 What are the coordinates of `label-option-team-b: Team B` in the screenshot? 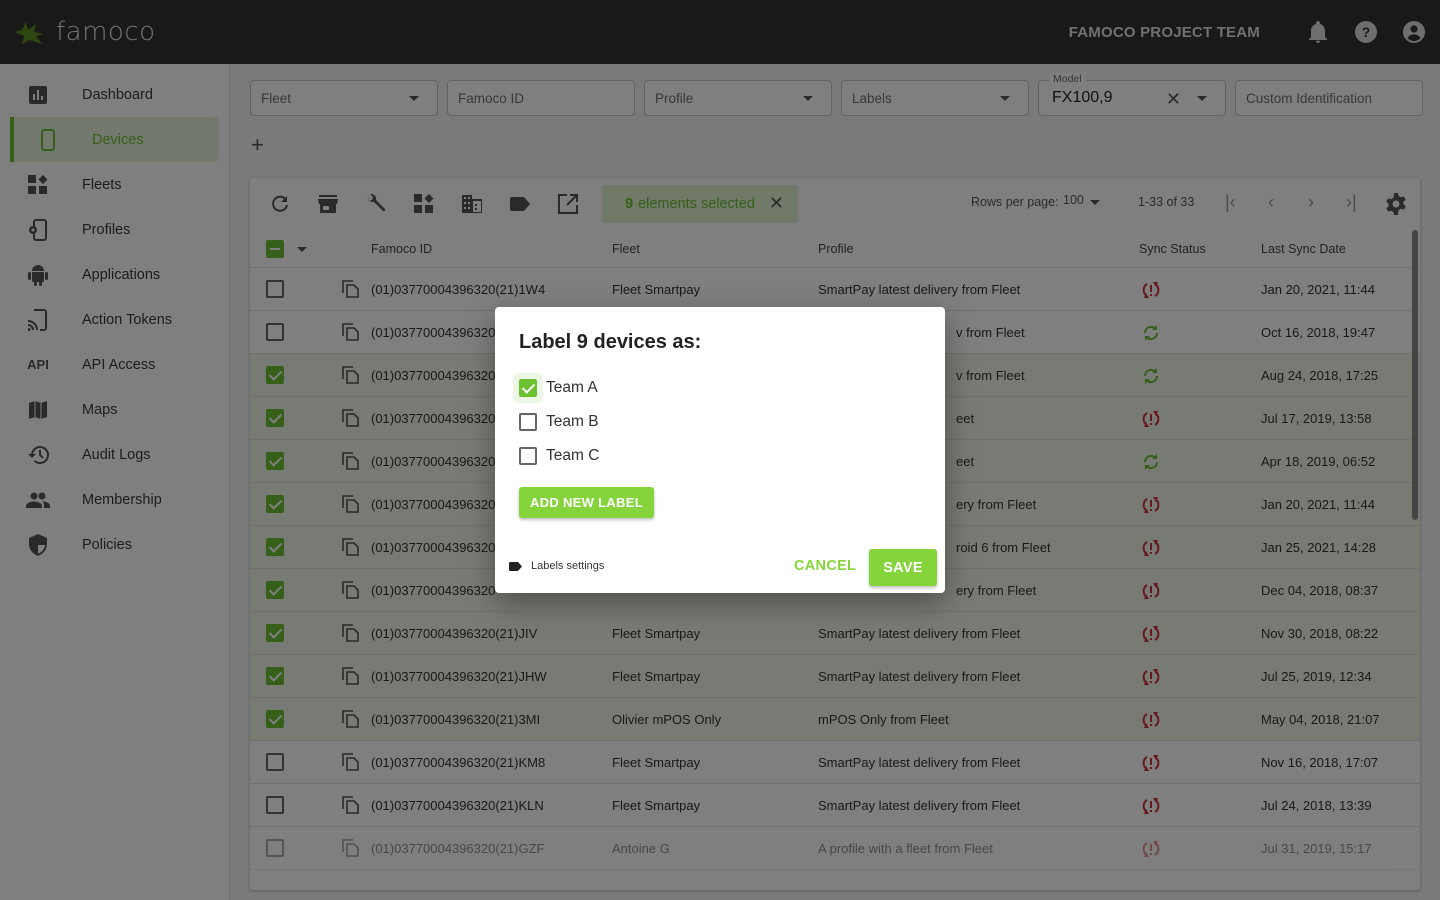 It's located at (559, 422).